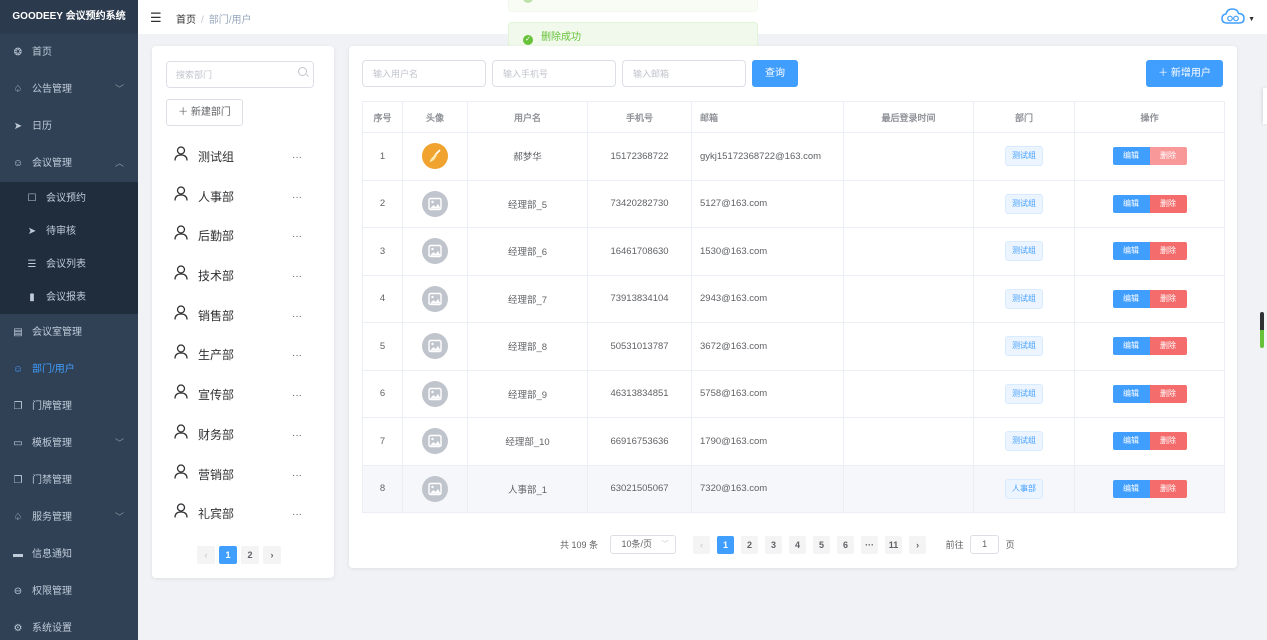 The image size is (1267, 640). What do you see at coordinates (243, 317) in the screenshot?
I see `department-item: 销售部 ···` at bounding box center [243, 317].